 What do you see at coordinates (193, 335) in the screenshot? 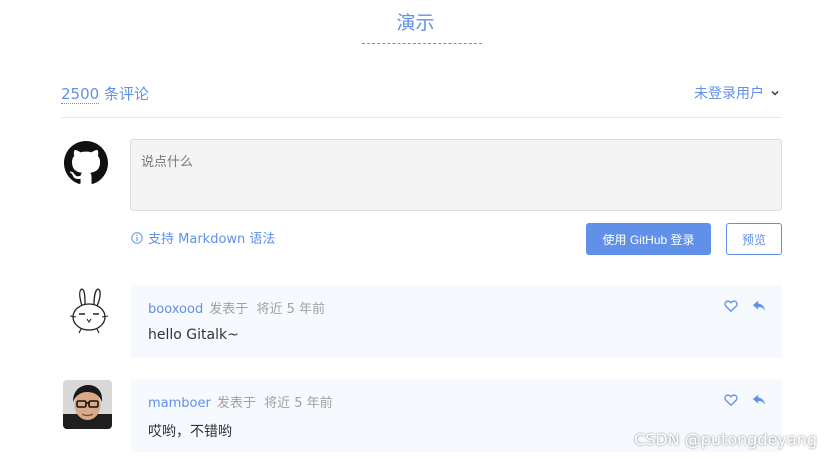
I see `comment-body: hello Gitalk~` at bounding box center [193, 335].